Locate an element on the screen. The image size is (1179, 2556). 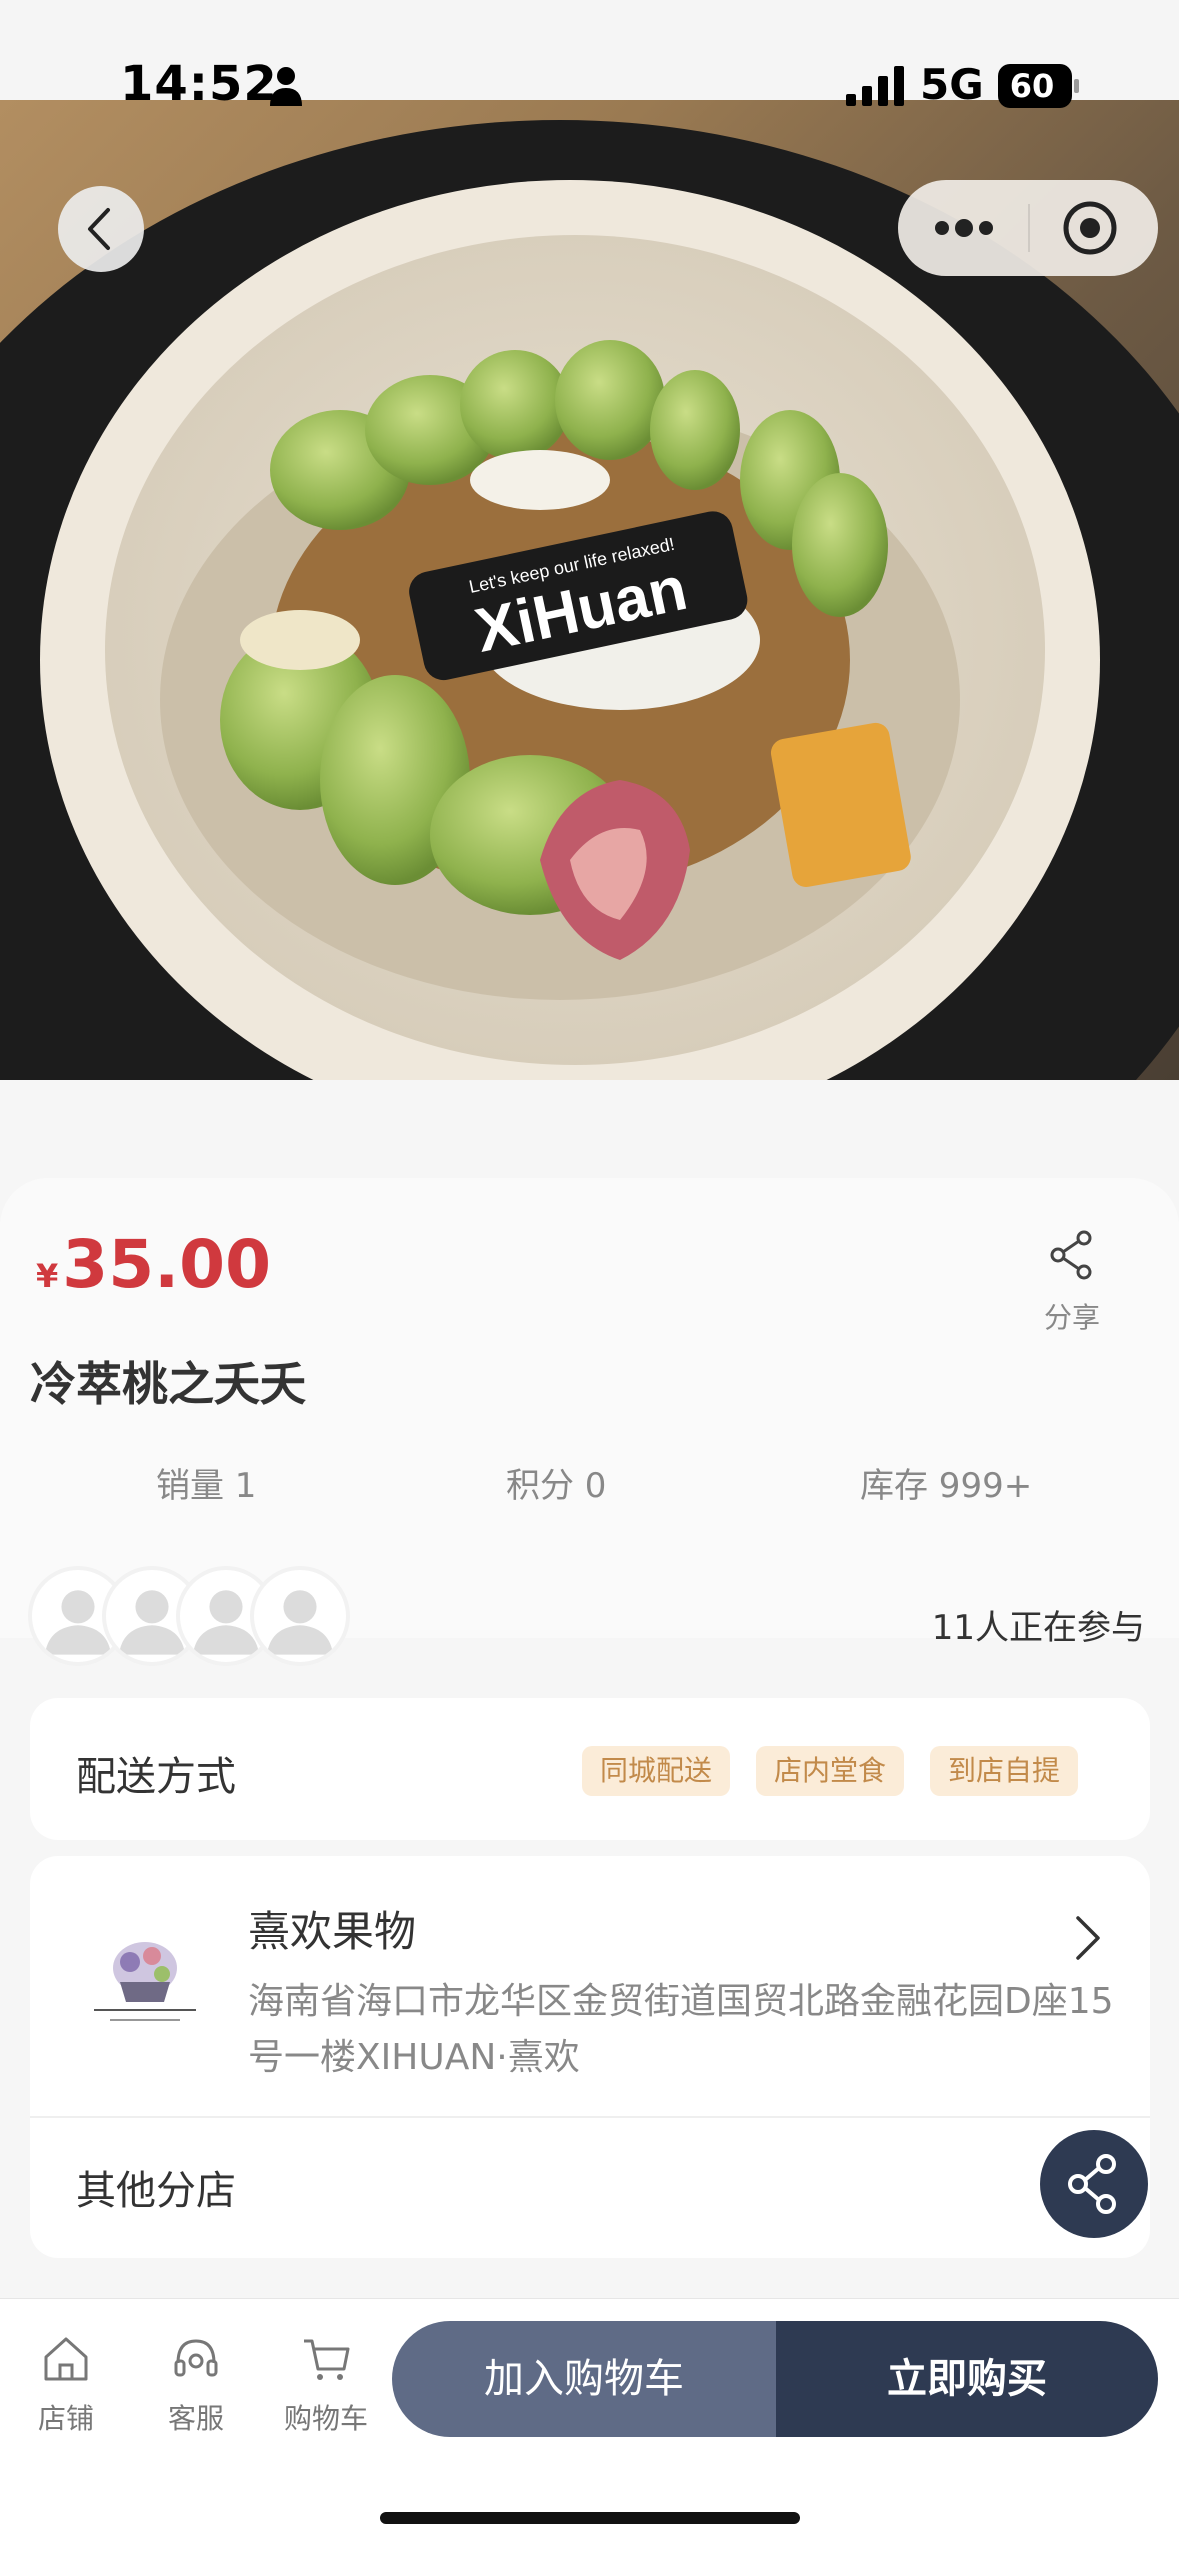
battery-level: 60 is located at coordinates (1032, 86).